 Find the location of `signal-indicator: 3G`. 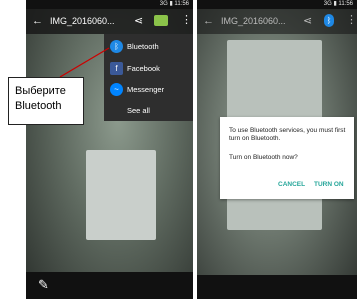

signal-indicator: 3G is located at coordinates (327, 4).